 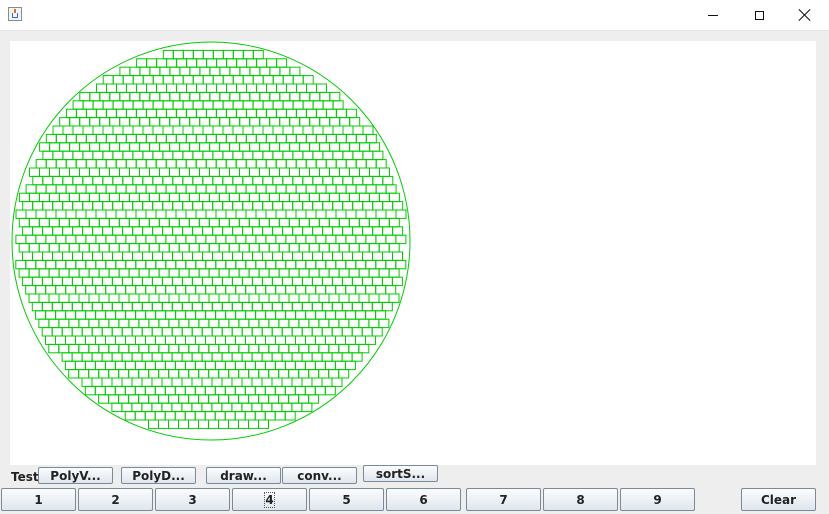 I want to click on maximize-button, so click(x=759, y=15).